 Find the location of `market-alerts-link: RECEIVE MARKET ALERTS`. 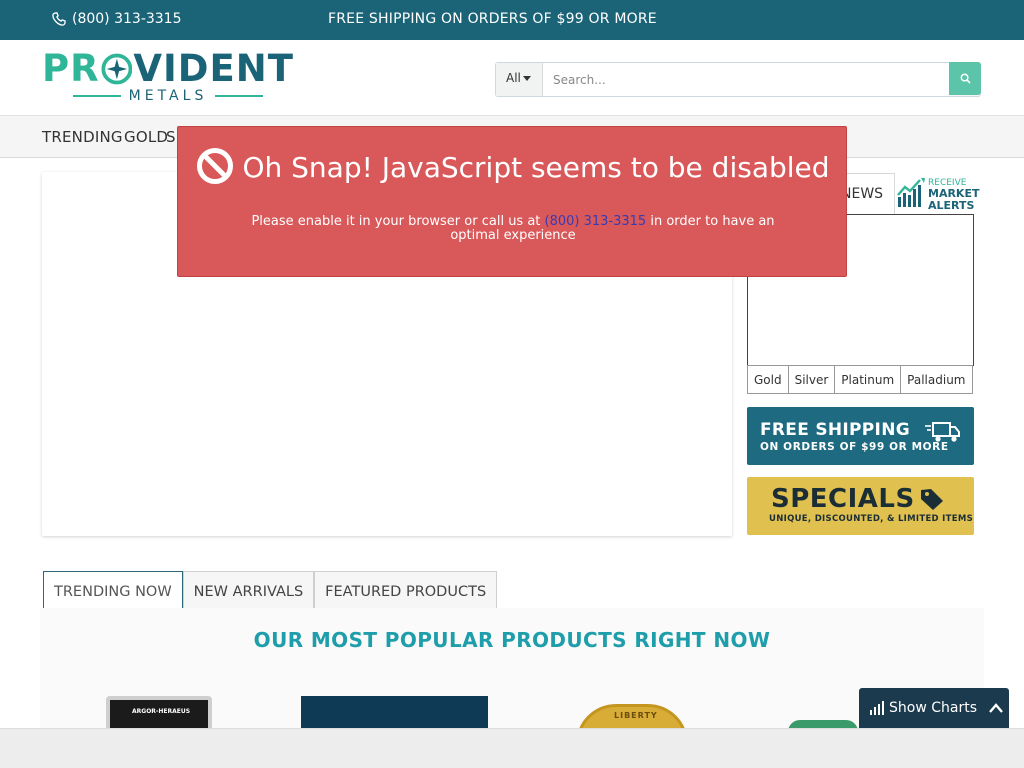

market-alerts-link: RECEIVE MARKET ALERTS is located at coordinates (941, 195).